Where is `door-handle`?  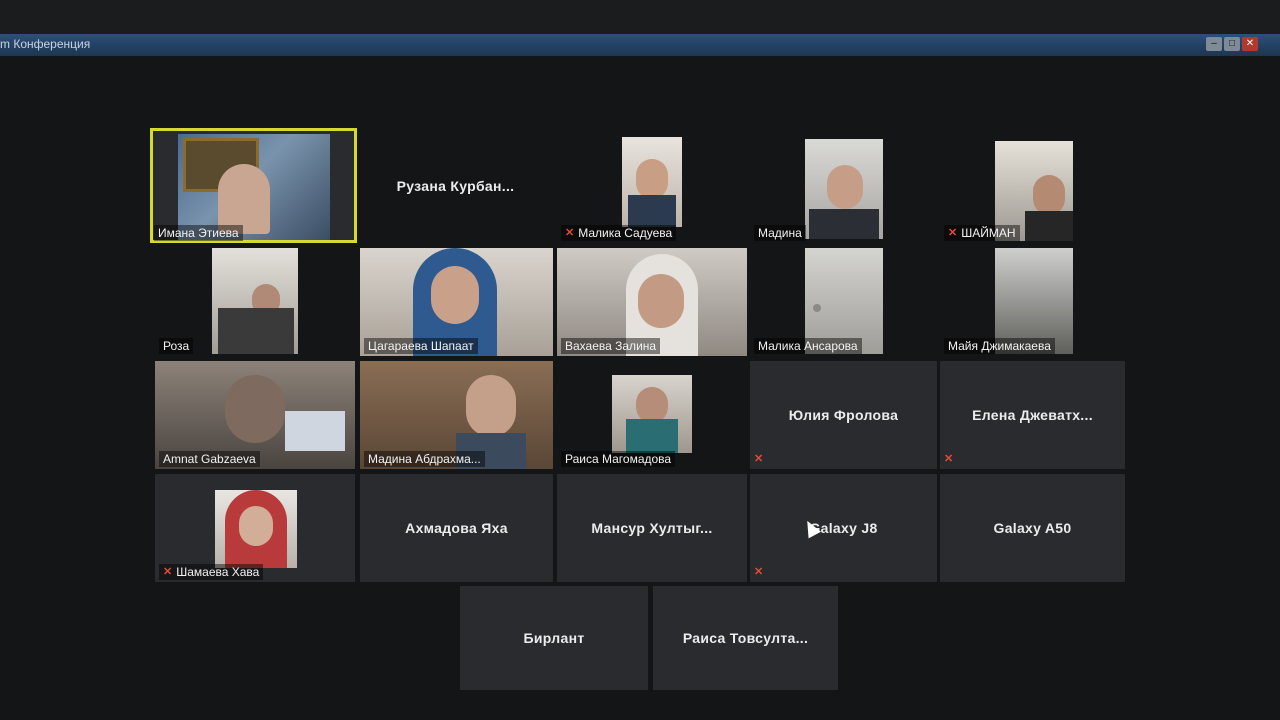
door-handle is located at coordinates (817, 308).